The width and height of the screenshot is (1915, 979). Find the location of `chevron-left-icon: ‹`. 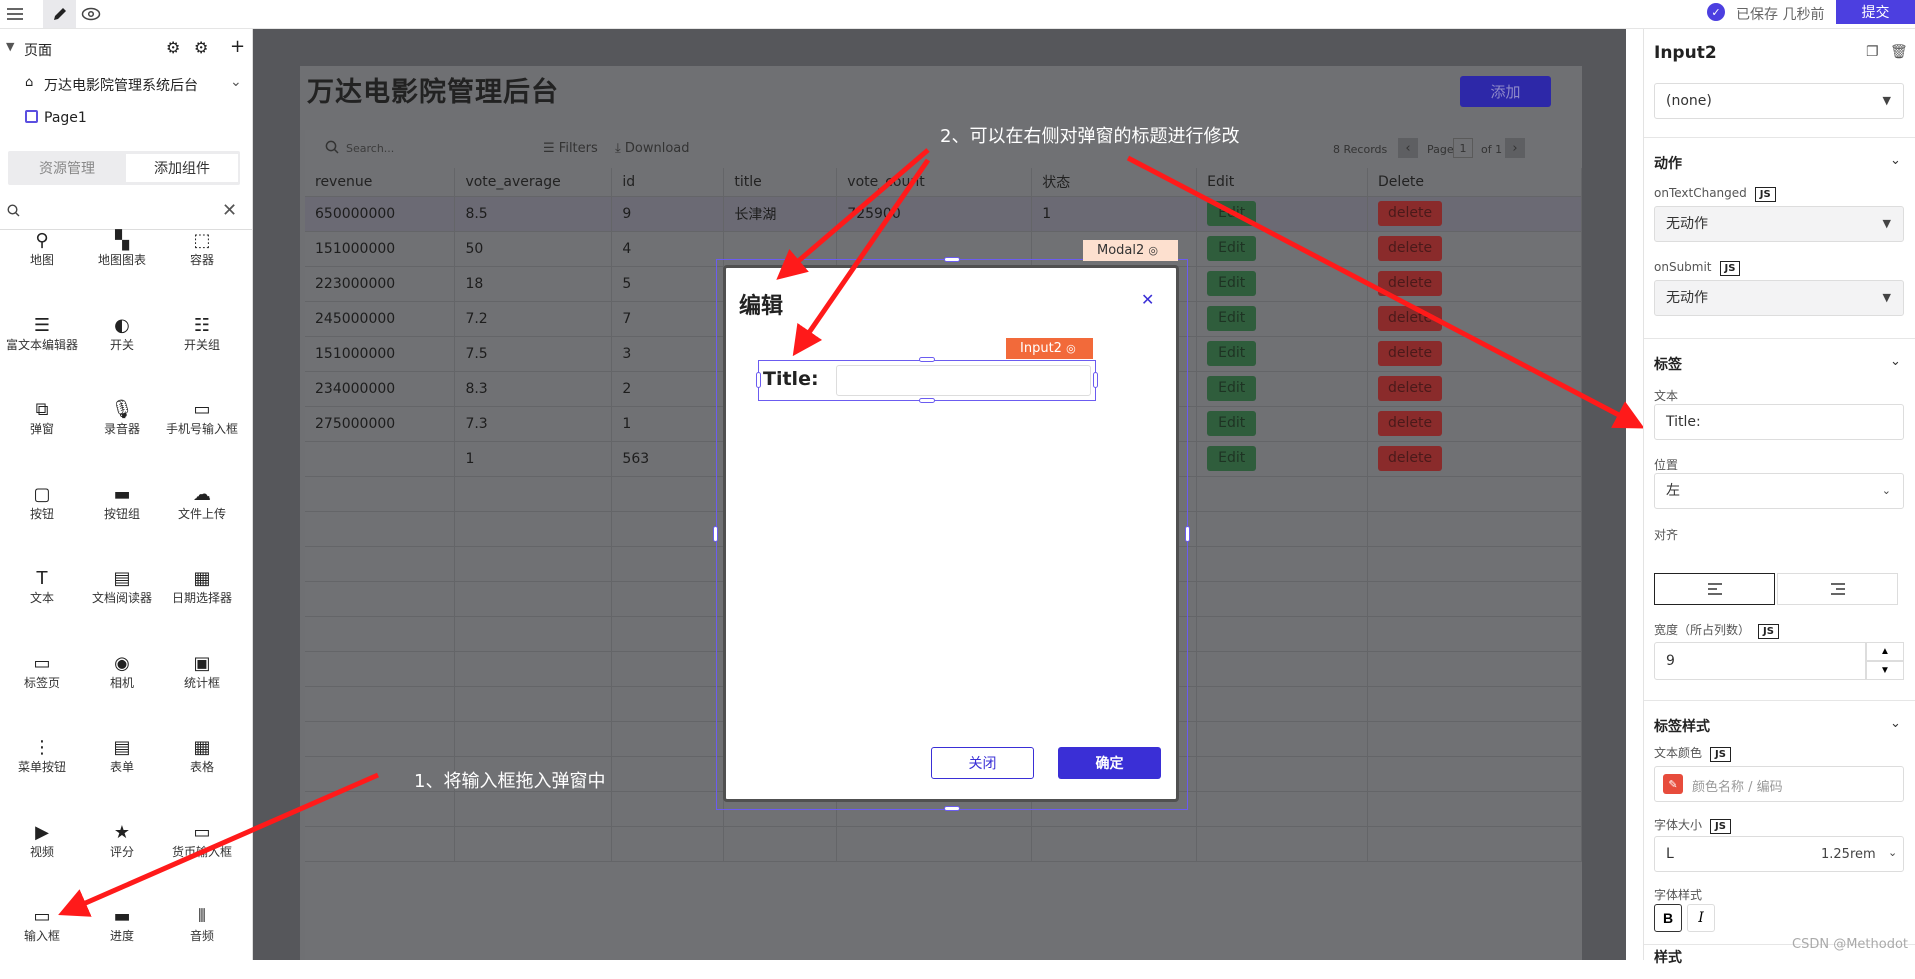

chevron-left-icon: ‹ is located at coordinates (1408, 148).